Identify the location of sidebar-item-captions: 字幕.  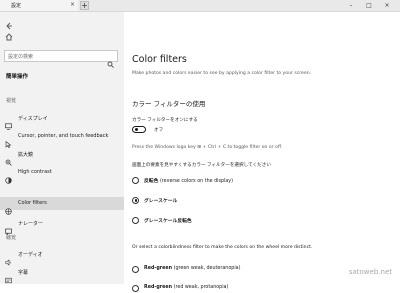
(62, 275).